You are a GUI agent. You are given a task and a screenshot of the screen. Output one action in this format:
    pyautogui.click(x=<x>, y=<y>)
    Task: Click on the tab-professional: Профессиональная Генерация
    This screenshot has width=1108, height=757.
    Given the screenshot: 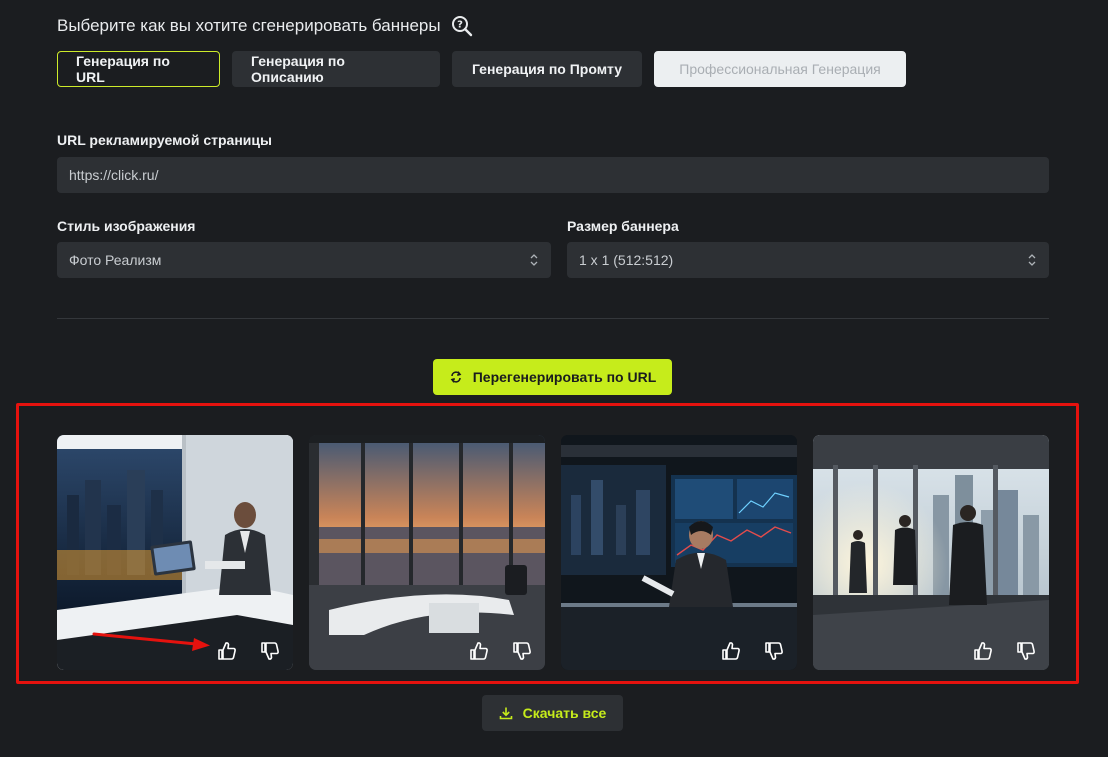 What is the action you would take?
    pyautogui.click(x=780, y=69)
    